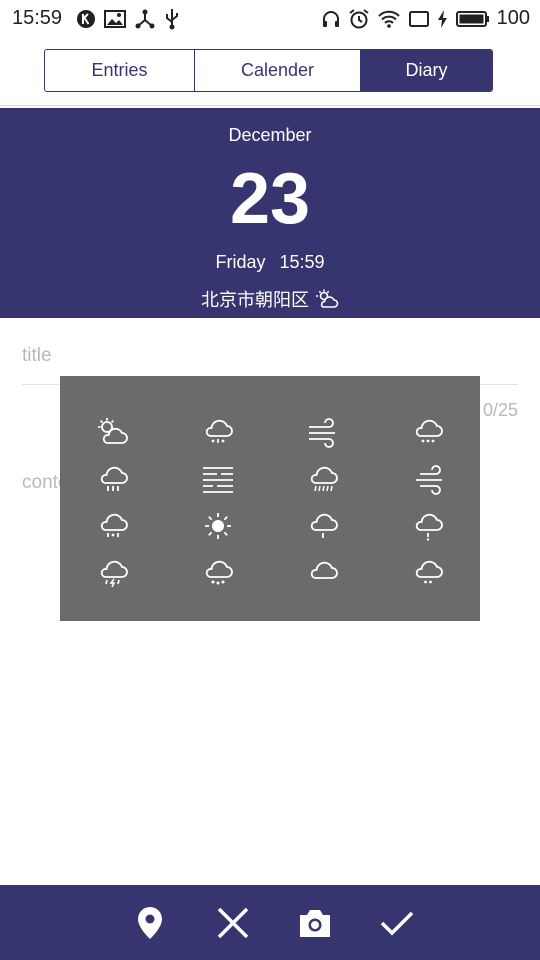  What do you see at coordinates (270, 19) in the screenshot?
I see `status-bar: 15:59 100` at bounding box center [270, 19].